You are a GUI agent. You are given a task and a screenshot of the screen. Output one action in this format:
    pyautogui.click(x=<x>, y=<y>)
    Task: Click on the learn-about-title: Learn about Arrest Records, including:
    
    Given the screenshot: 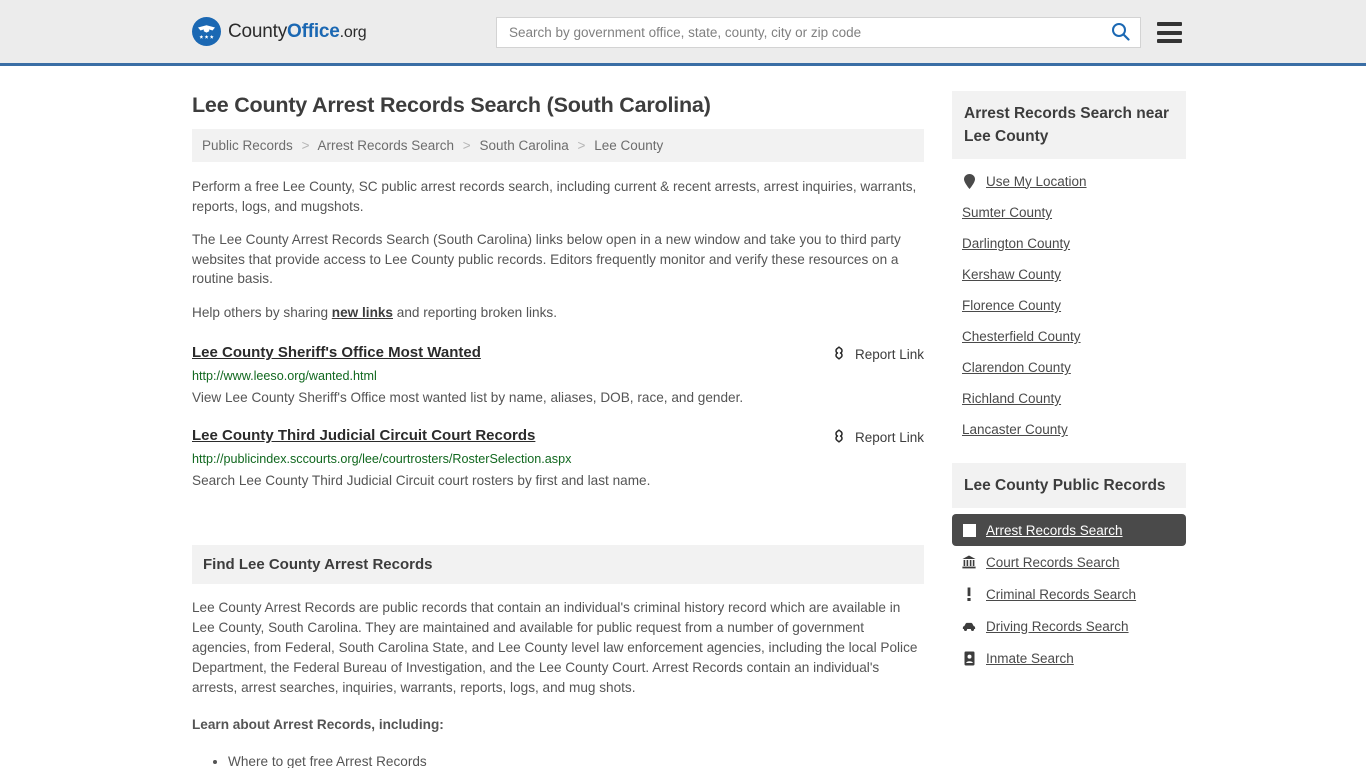 What is the action you would take?
    pyautogui.click(x=318, y=724)
    